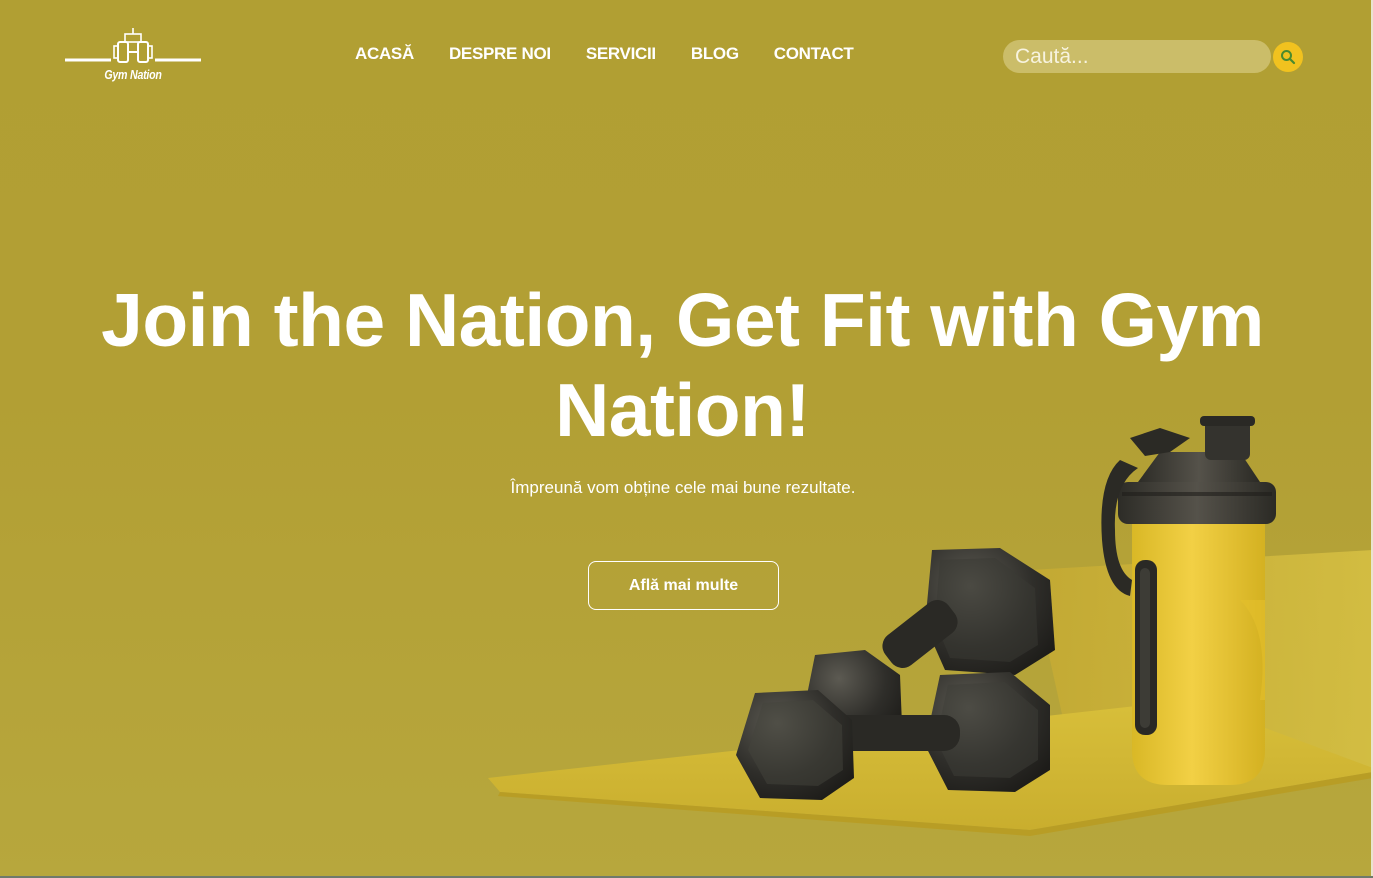 The image size is (1373, 878). What do you see at coordinates (500, 54) in the screenshot?
I see `nav-item-despre-noi: DESPRE NOI` at bounding box center [500, 54].